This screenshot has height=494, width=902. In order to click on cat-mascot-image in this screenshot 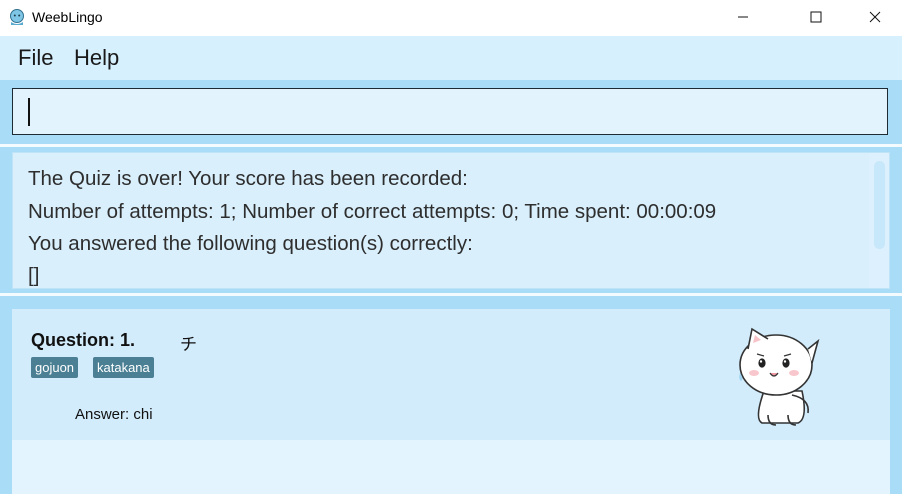, I will do `click(779, 376)`.